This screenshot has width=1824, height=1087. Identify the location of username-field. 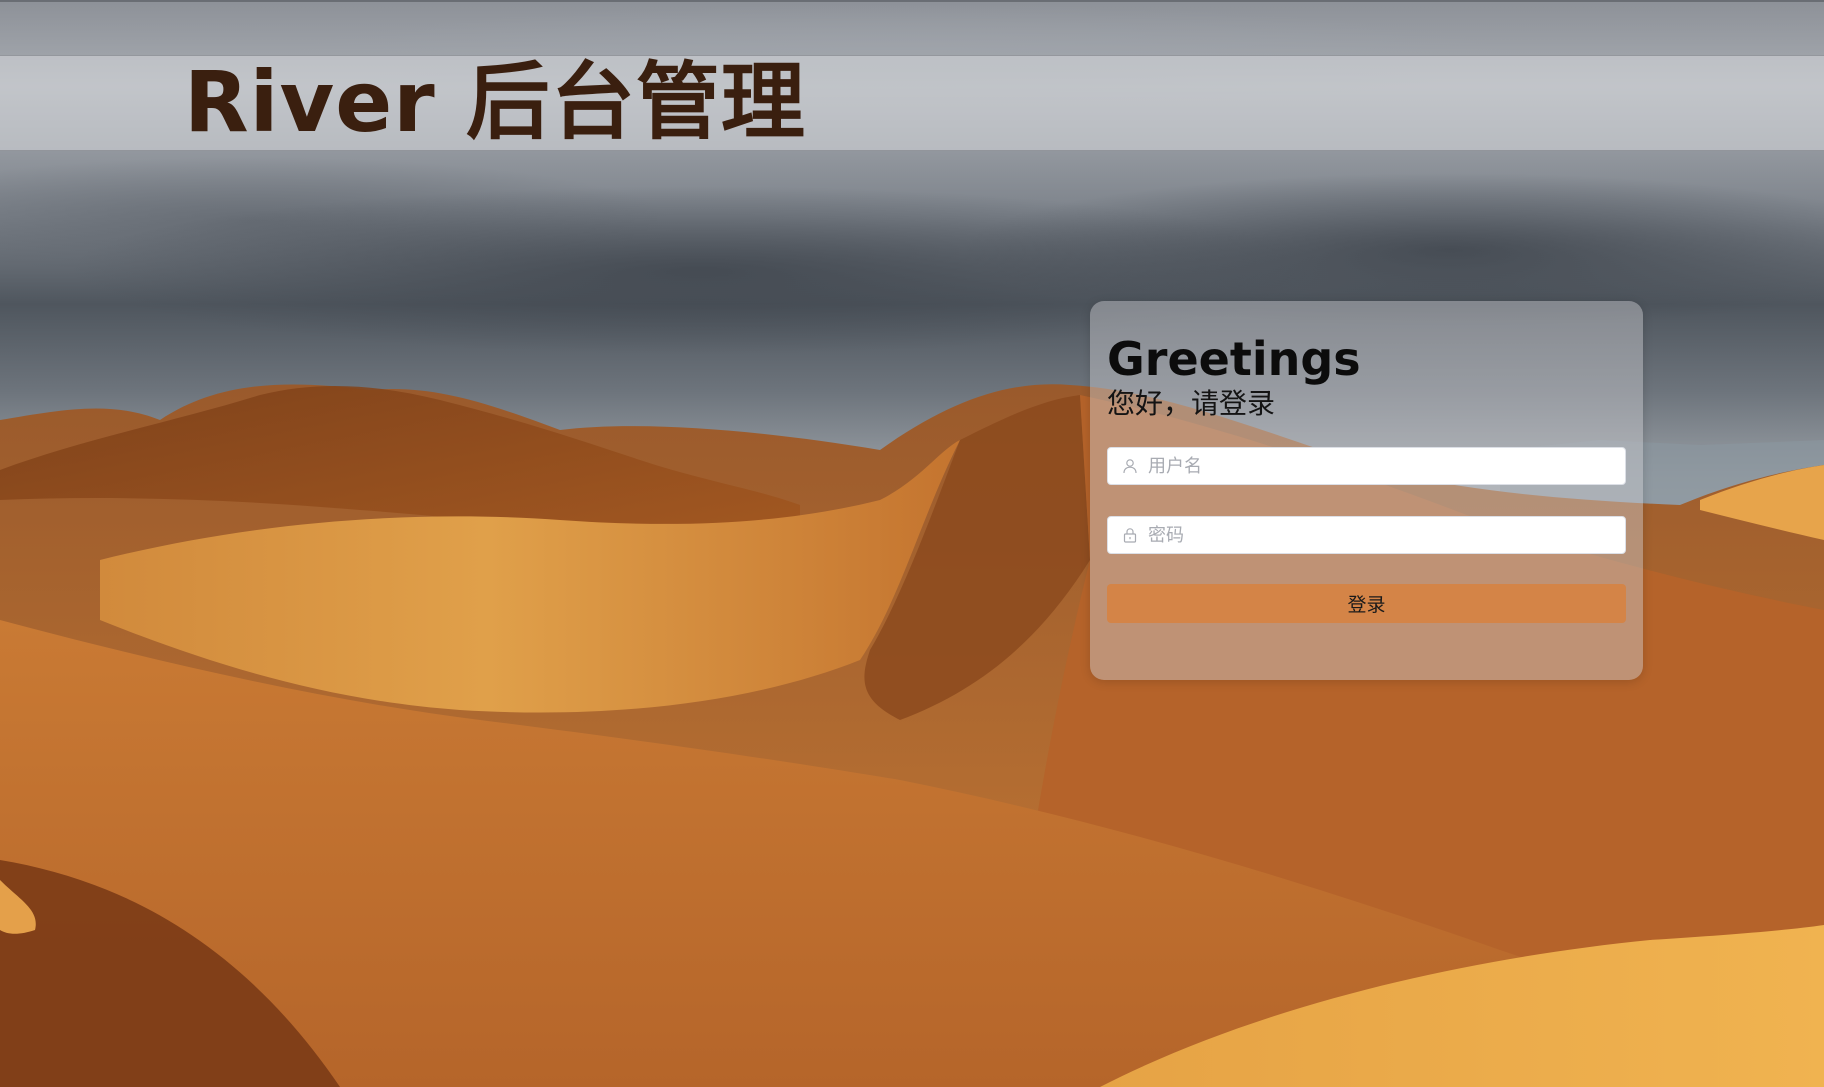
(1366, 466).